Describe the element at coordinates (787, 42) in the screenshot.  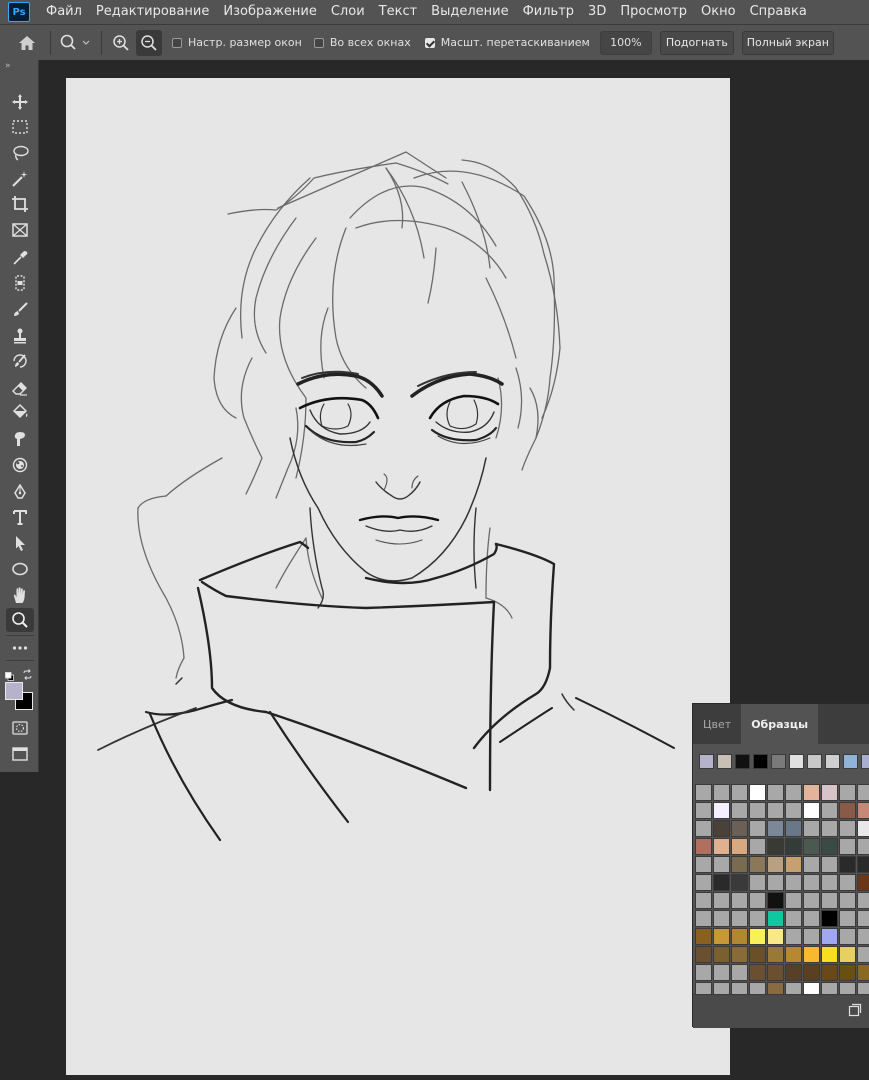
I see `fill-screen-button: Полный экран` at that location.